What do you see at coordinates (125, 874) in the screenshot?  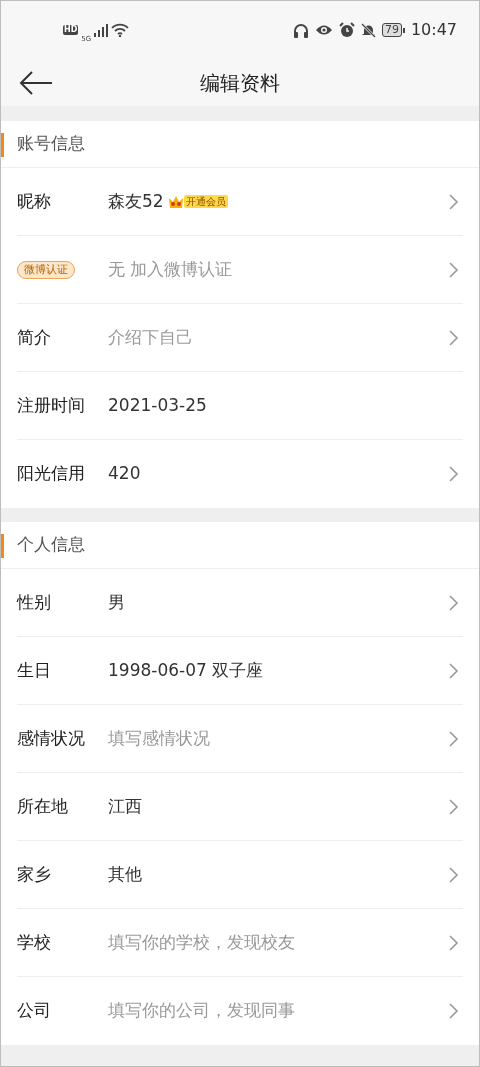 I see `field-value: 其他` at bounding box center [125, 874].